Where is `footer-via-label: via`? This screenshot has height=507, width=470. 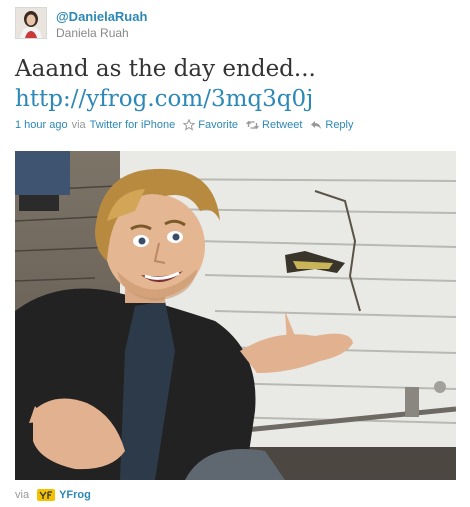
footer-via-label: via is located at coordinates (22, 495).